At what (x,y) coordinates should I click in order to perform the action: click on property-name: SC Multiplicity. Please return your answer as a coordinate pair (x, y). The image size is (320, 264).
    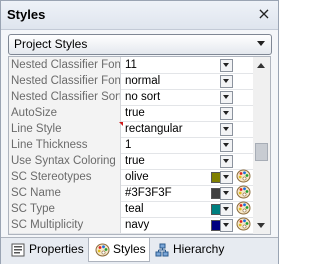
    Looking at the image, I should click on (65, 225).